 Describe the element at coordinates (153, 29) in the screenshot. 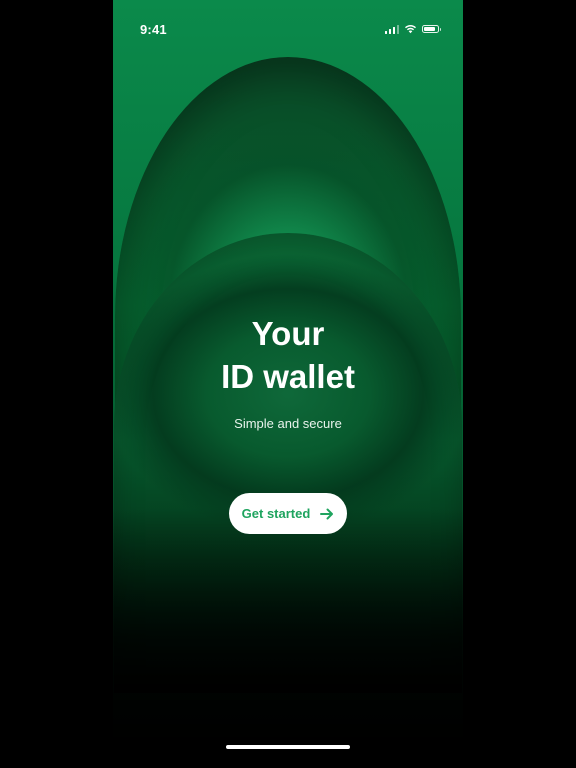

I see `status-time: 9:41` at that location.